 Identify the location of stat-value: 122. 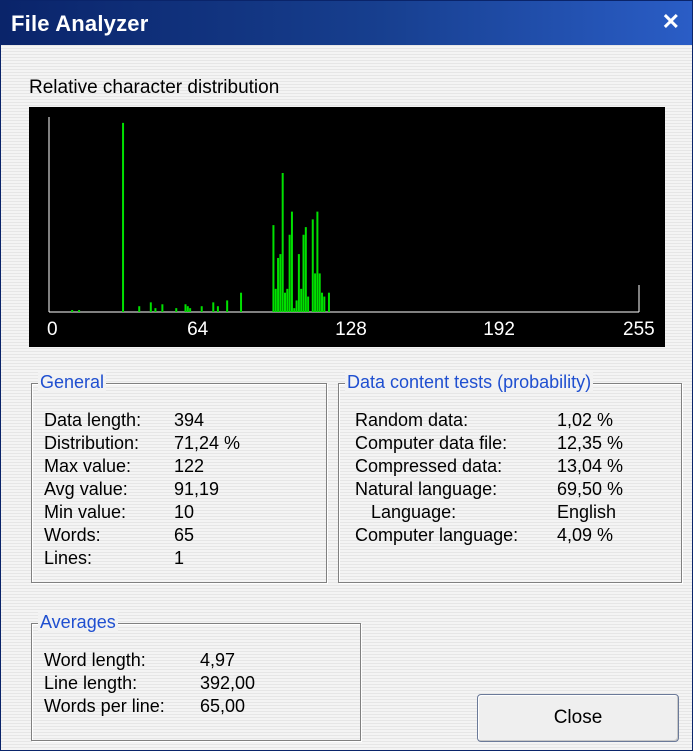
(189, 466).